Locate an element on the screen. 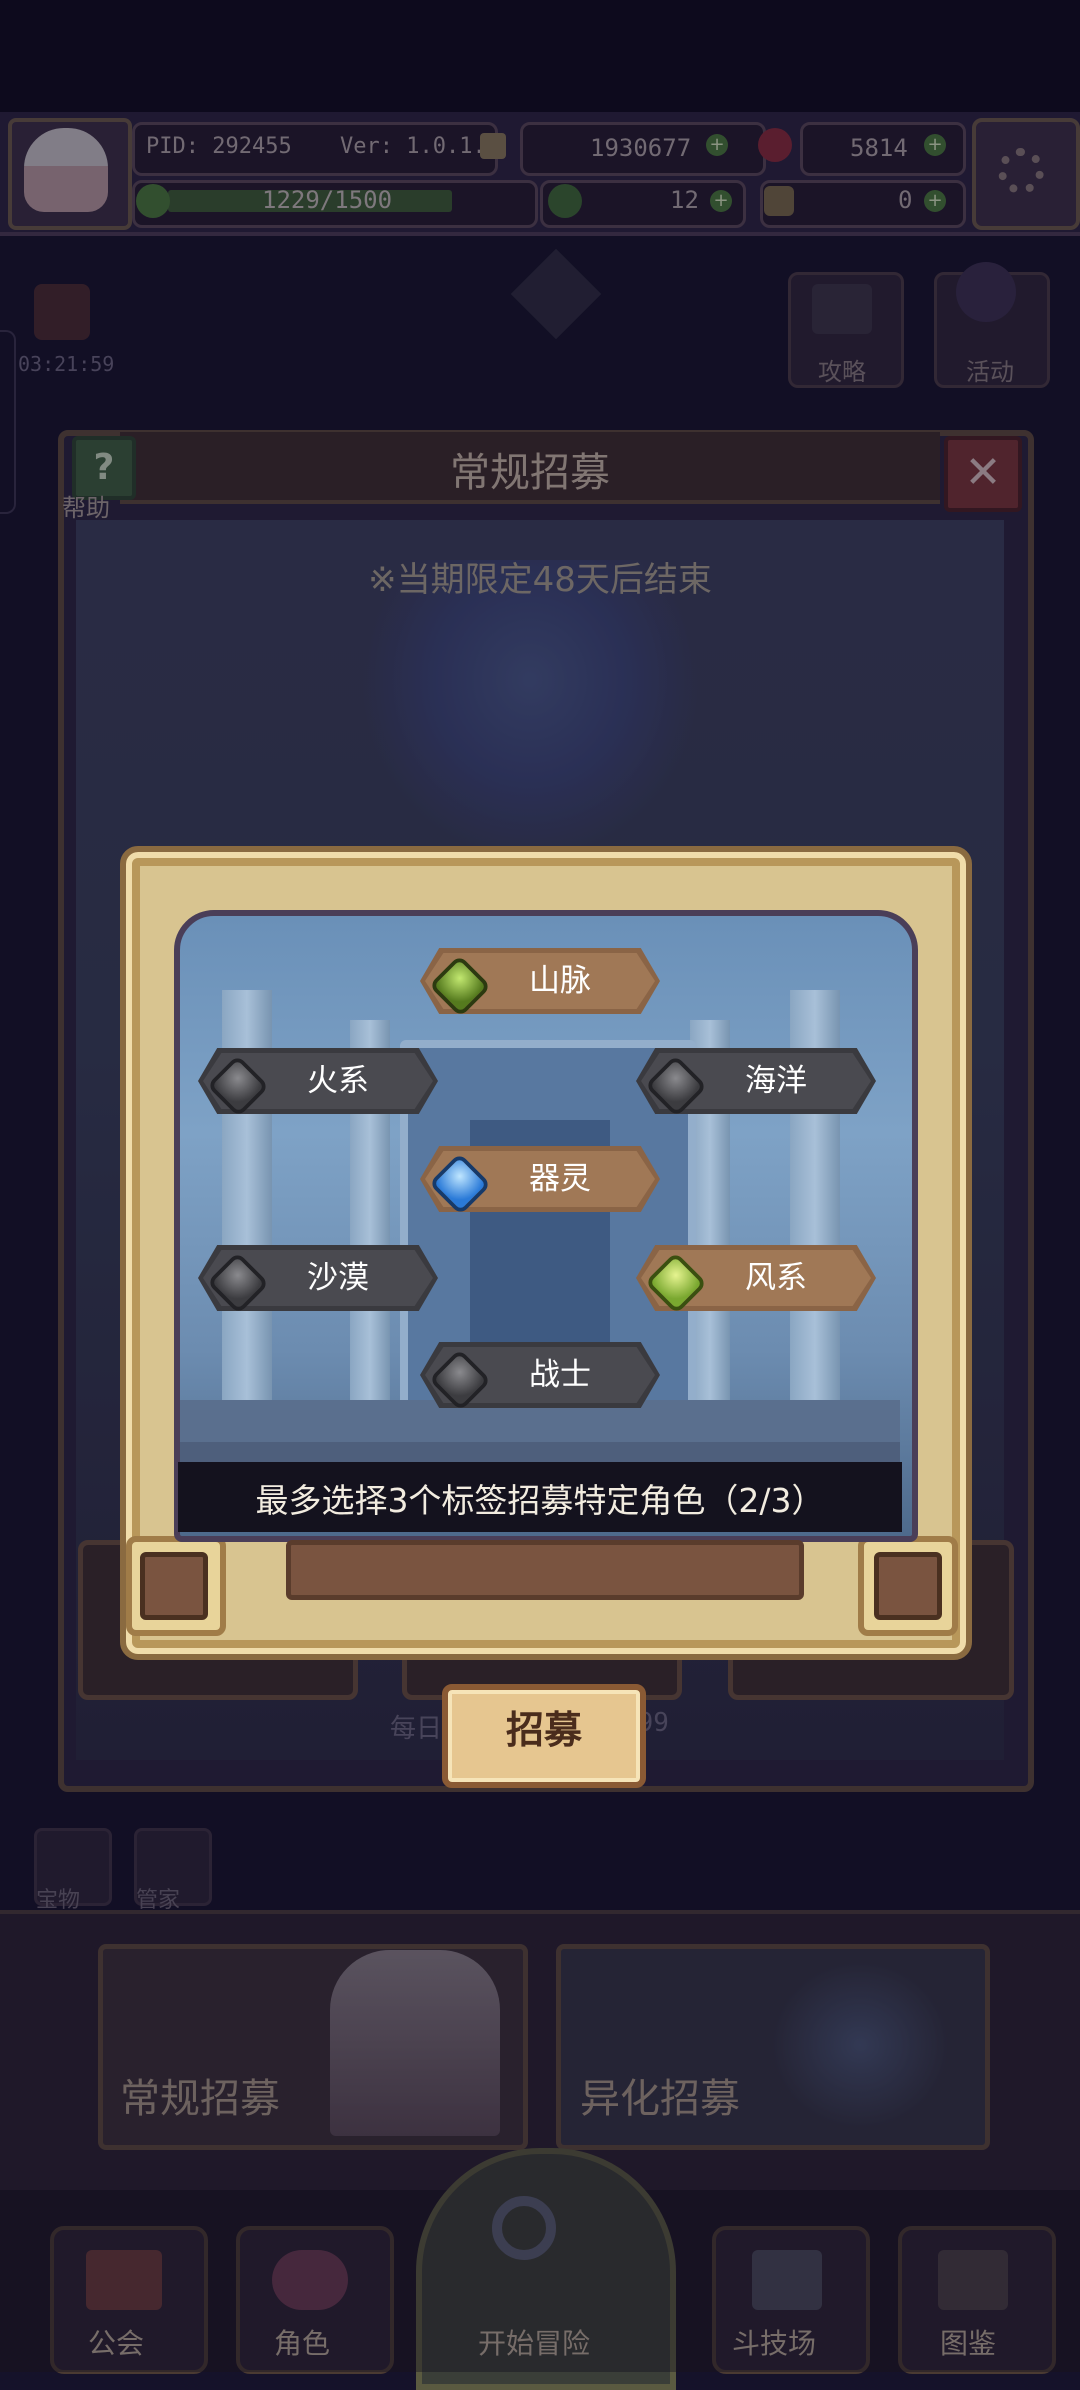  tag-label: 风系 is located at coordinates (776, 1278).